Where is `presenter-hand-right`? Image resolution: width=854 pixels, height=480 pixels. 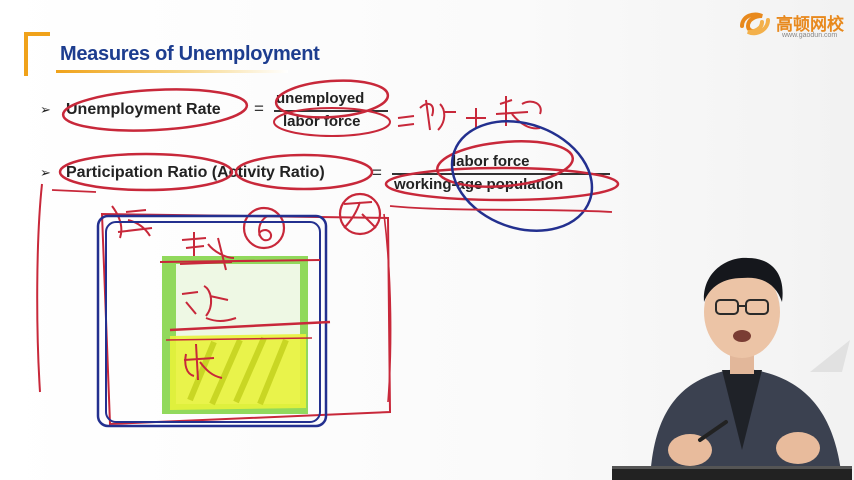 presenter-hand-right is located at coordinates (798, 448).